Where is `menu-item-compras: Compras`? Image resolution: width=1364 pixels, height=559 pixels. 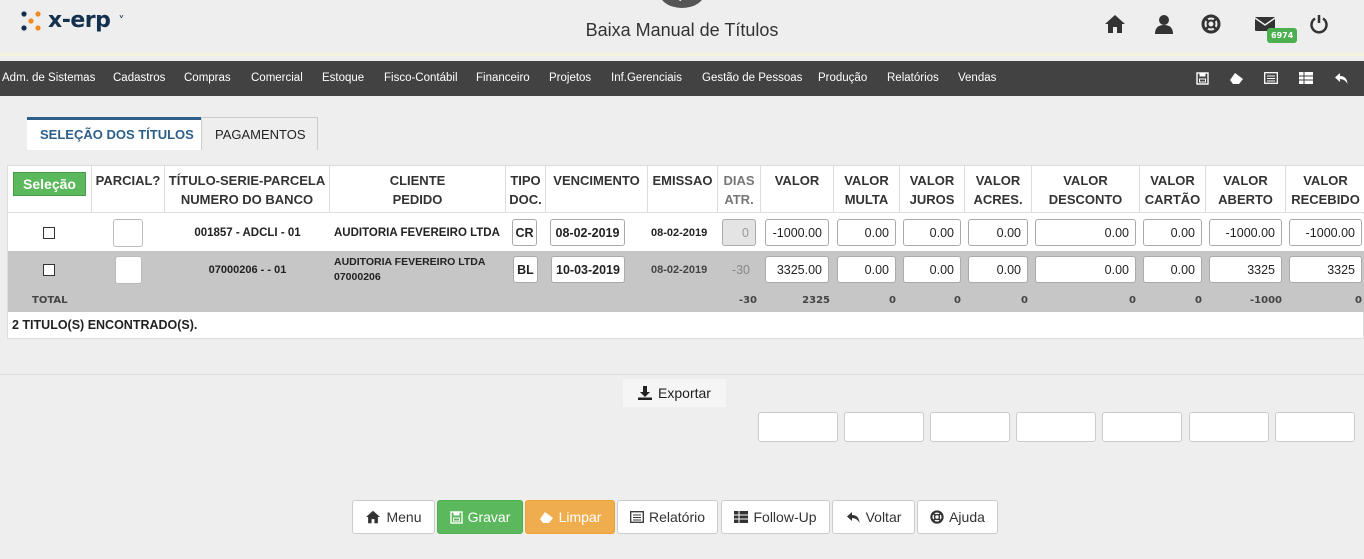 menu-item-compras: Compras is located at coordinates (207, 78).